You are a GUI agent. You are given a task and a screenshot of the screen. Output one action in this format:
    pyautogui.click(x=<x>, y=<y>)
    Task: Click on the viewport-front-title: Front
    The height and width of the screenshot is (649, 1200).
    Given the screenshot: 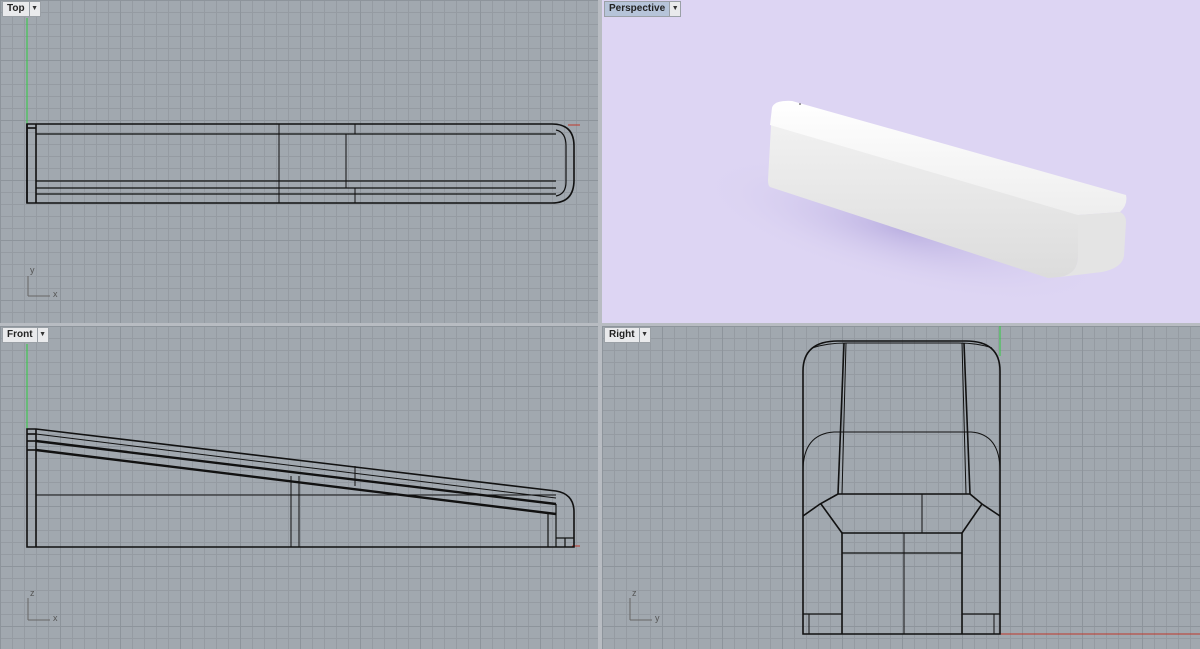 What is the action you would take?
    pyautogui.click(x=20, y=335)
    